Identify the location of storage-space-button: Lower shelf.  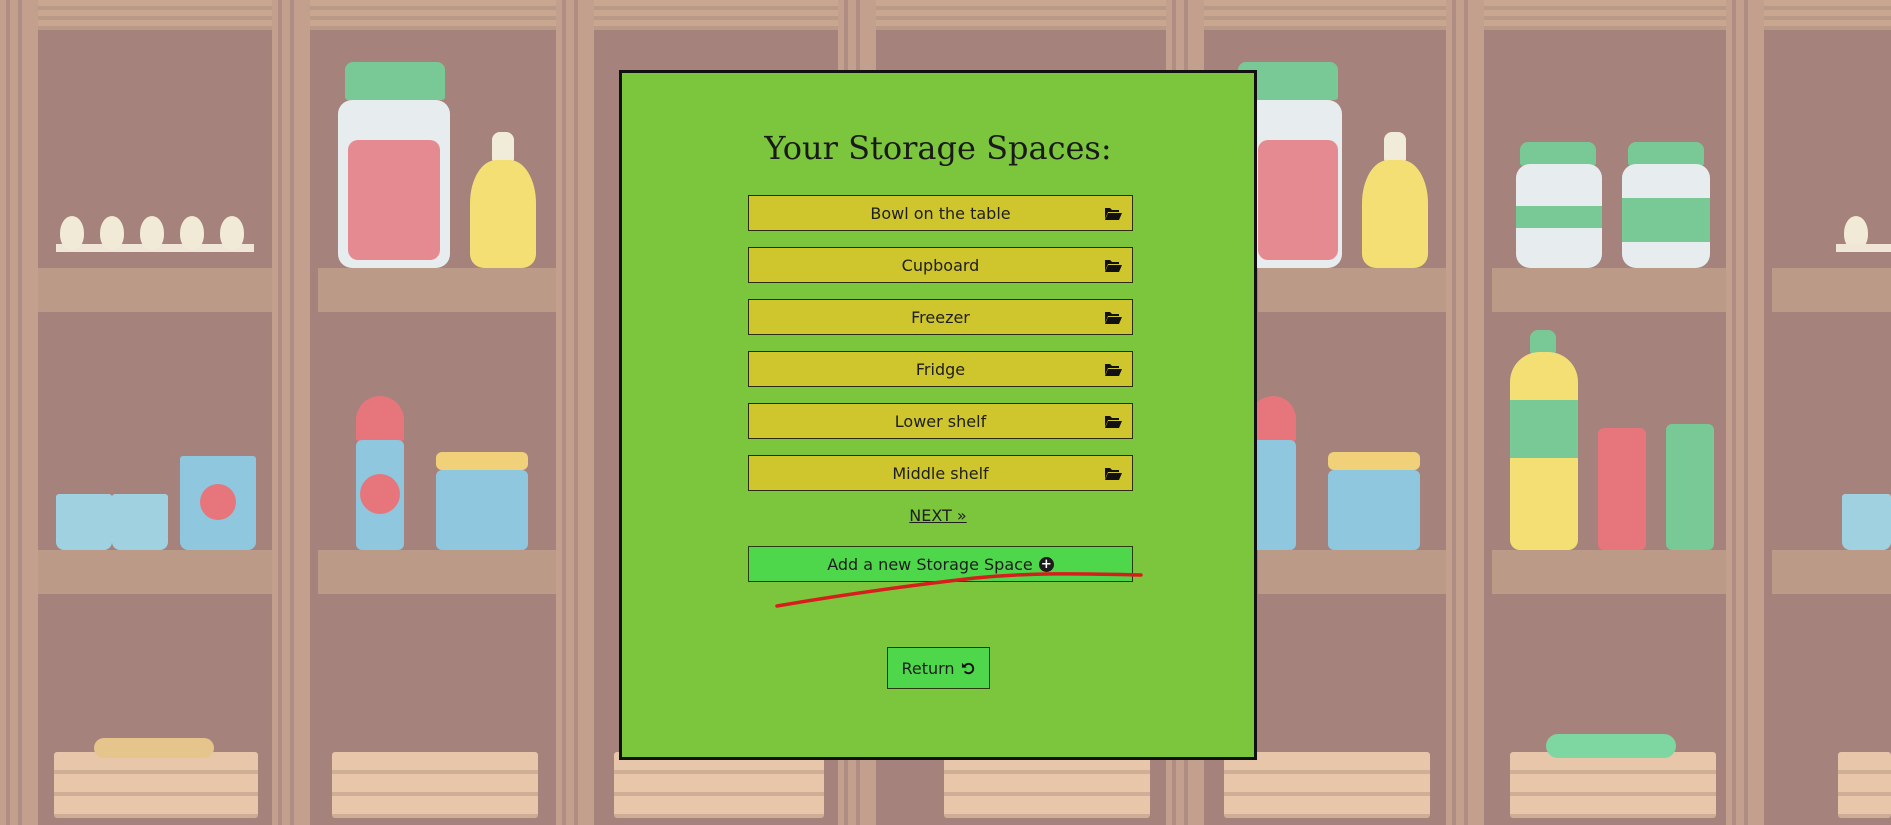
(940, 421).